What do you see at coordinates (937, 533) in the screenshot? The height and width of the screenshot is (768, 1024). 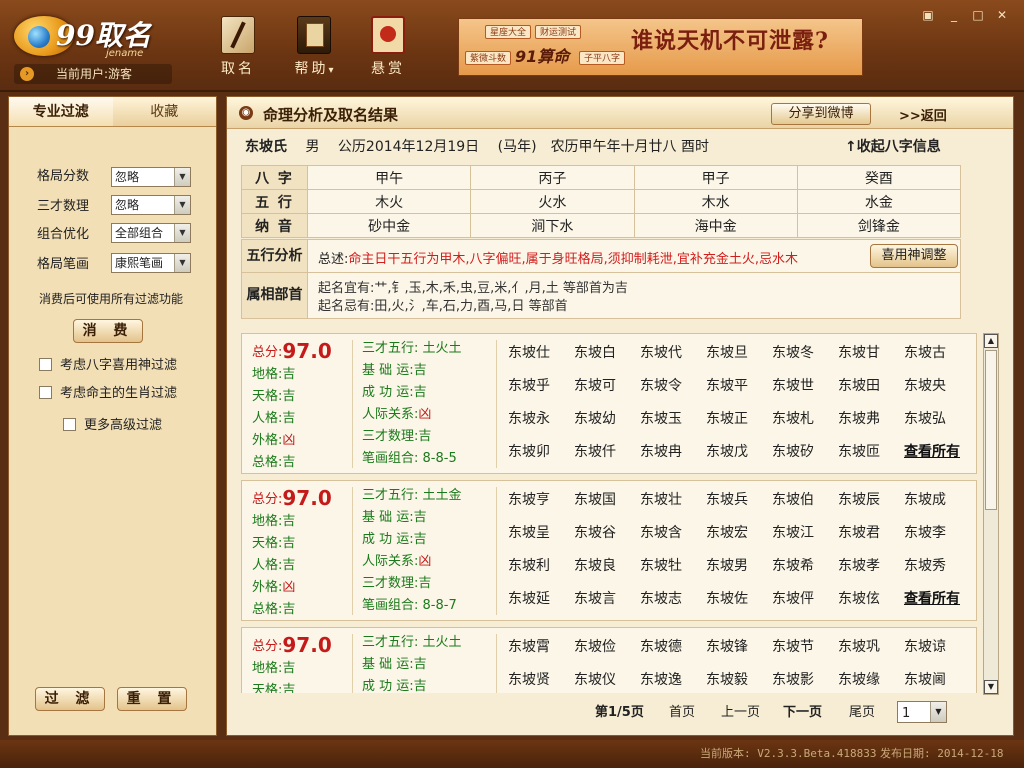 I see `name-candidate: 东坡李` at bounding box center [937, 533].